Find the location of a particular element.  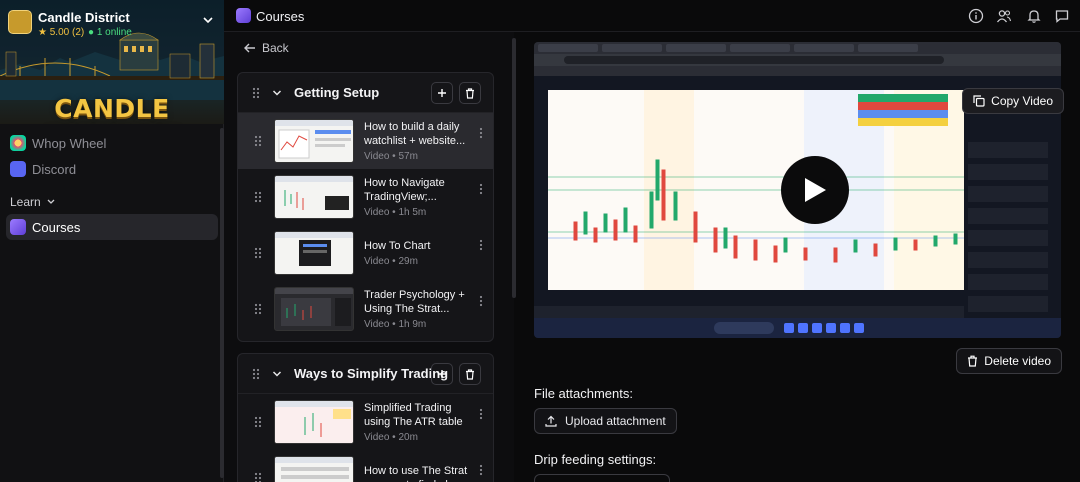

sidebar-item-discord: Discord is located at coordinates (112, 169).